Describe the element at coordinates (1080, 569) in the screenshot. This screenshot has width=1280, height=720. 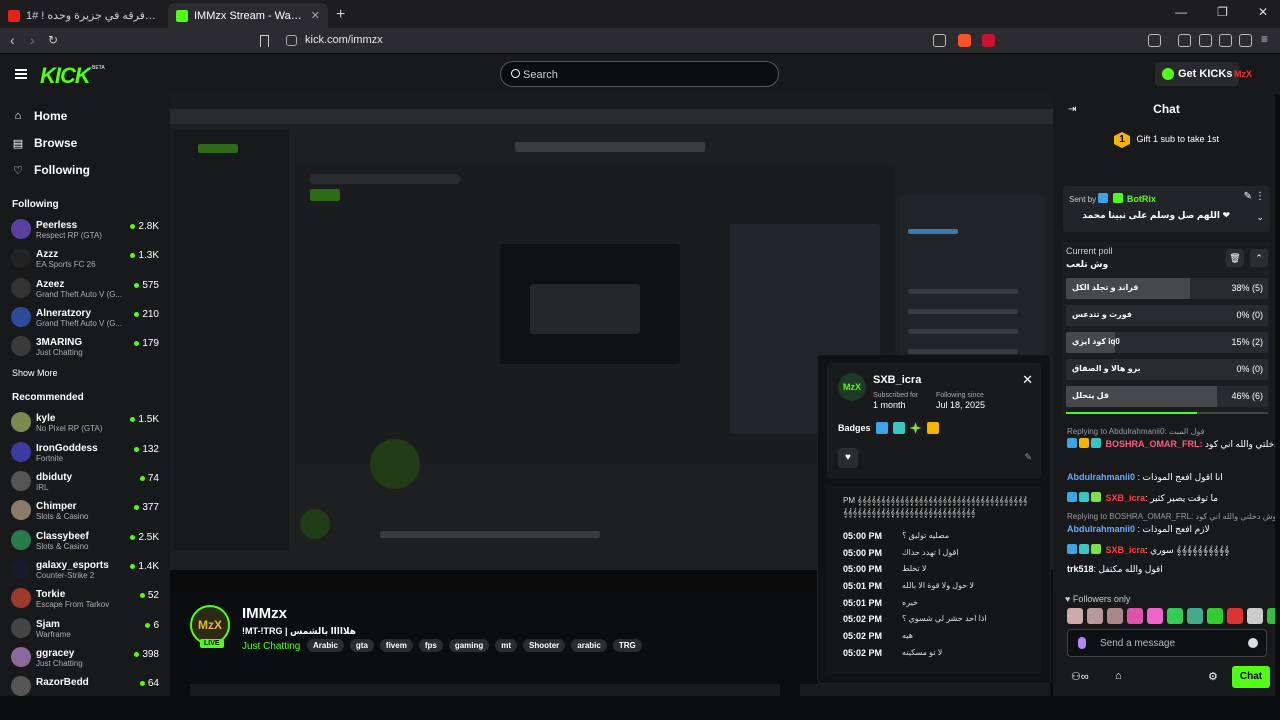
I see `chat-username: trk518` at that location.